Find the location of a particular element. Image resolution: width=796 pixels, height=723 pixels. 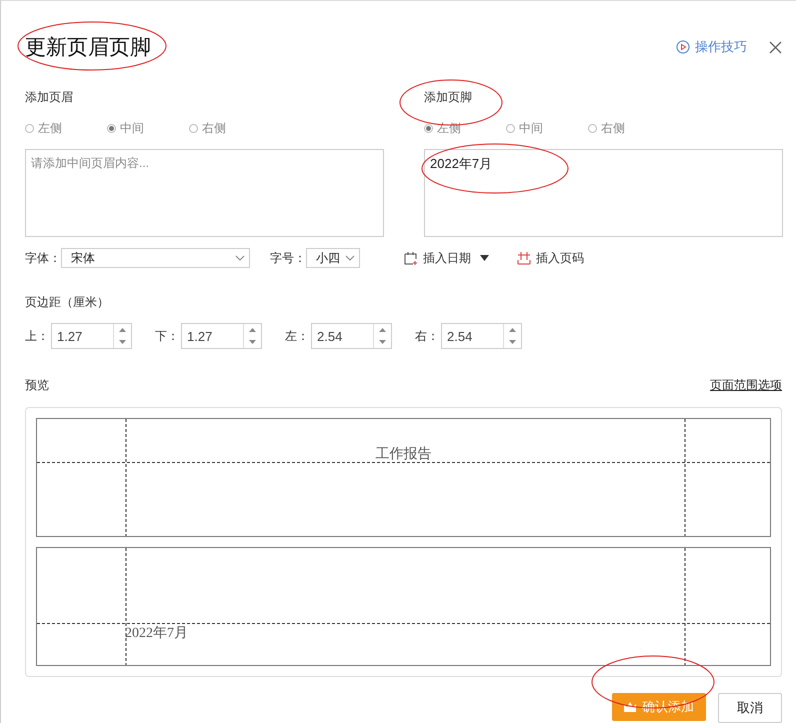

margin-label: 上： is located at coordinates (37, 336).